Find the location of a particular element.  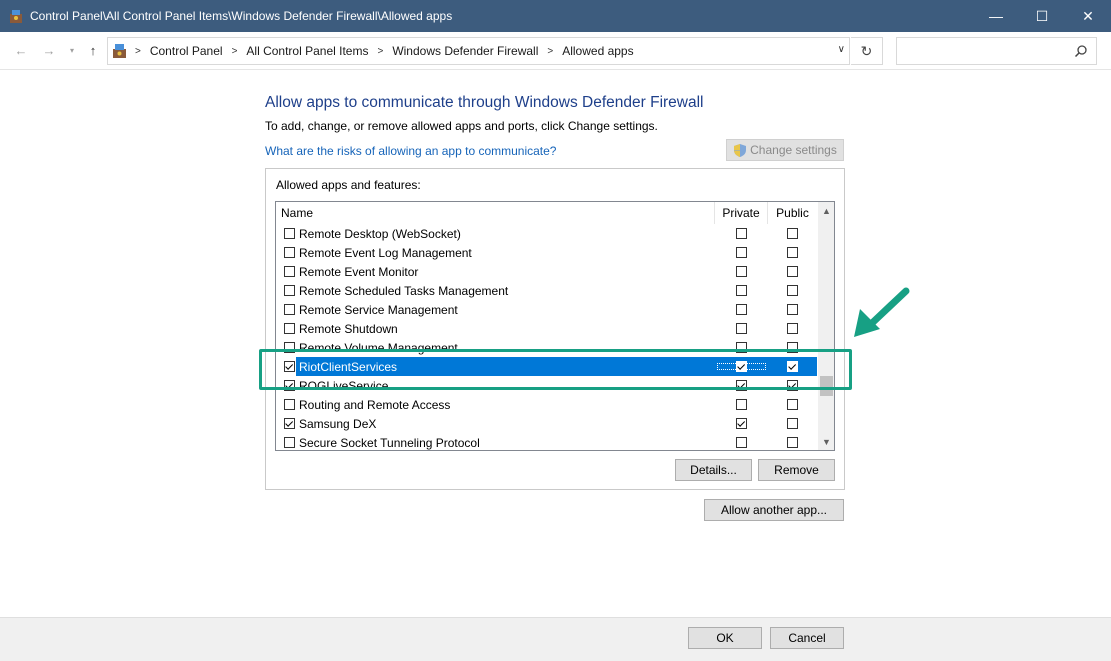

column-header-name: Name is located at coordinates (495, 213).